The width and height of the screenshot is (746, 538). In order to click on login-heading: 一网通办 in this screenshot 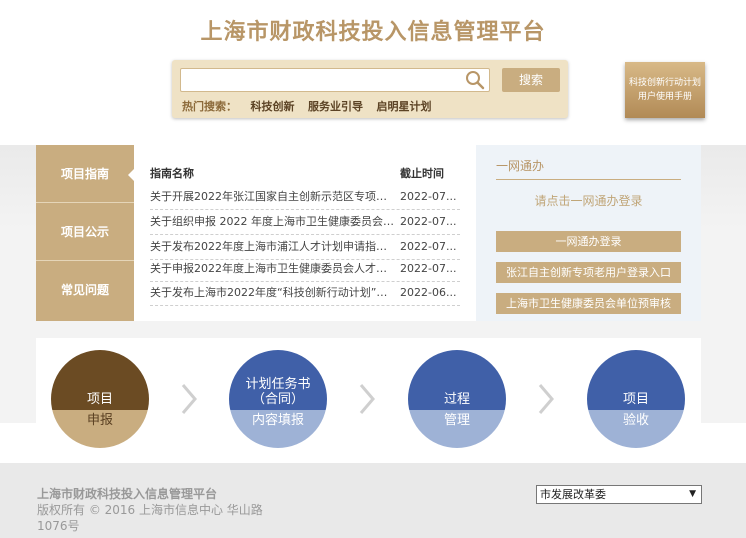, I will do `click(588, 168)`.